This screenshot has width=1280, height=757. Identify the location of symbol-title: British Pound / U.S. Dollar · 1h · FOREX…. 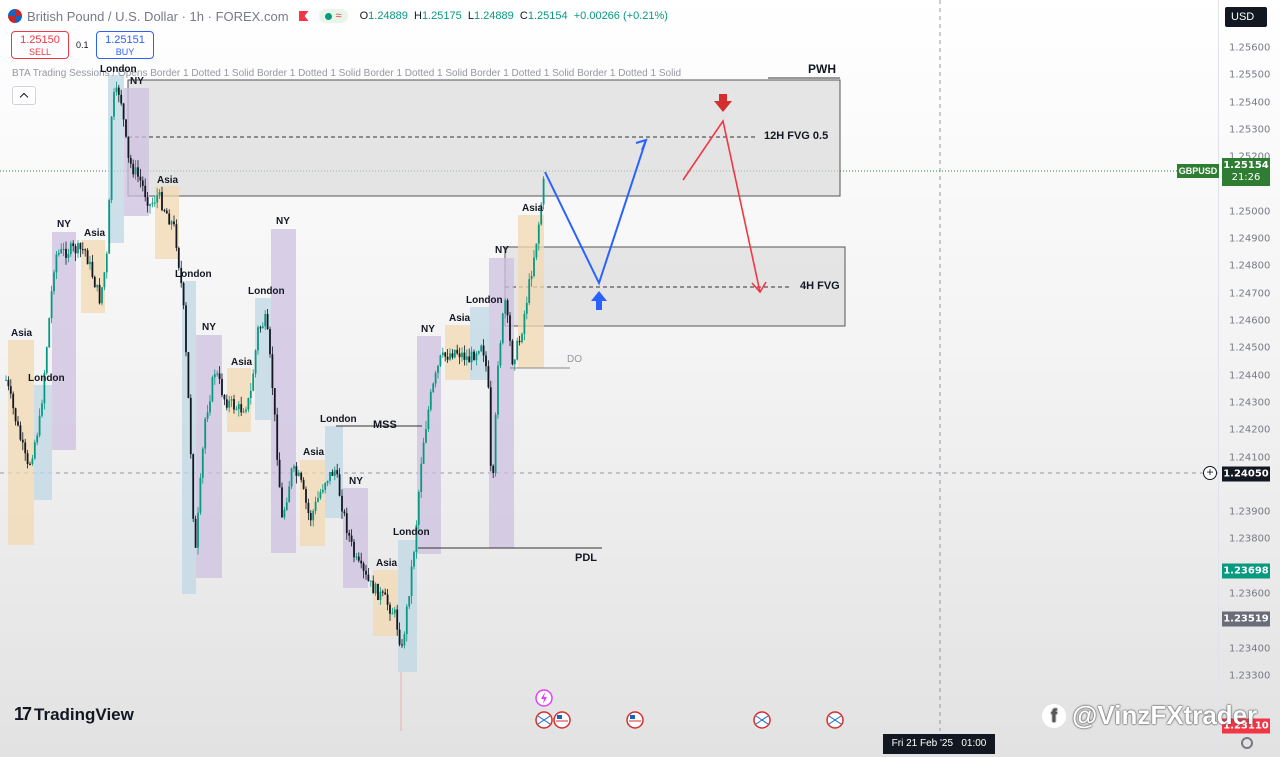
(158, 16).